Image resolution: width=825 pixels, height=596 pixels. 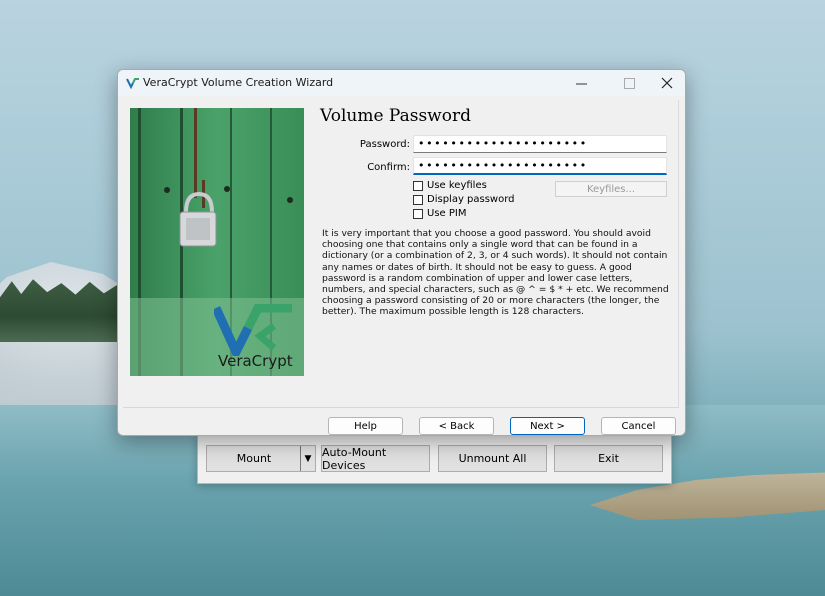 I want to click on cancel-button-label: Cancel, so click(x=638, y=426).